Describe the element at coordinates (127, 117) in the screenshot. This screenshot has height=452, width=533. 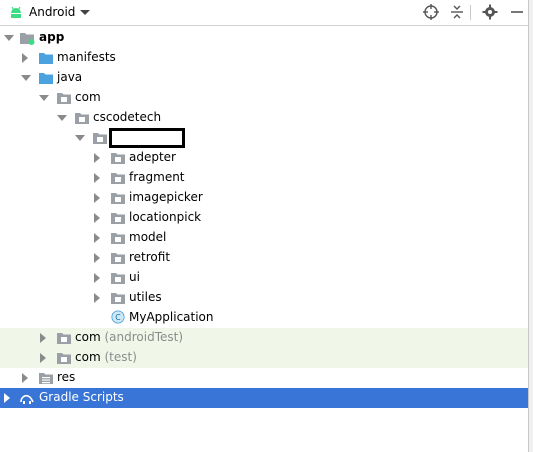
I see `tree-label: cscodetech` at that location.